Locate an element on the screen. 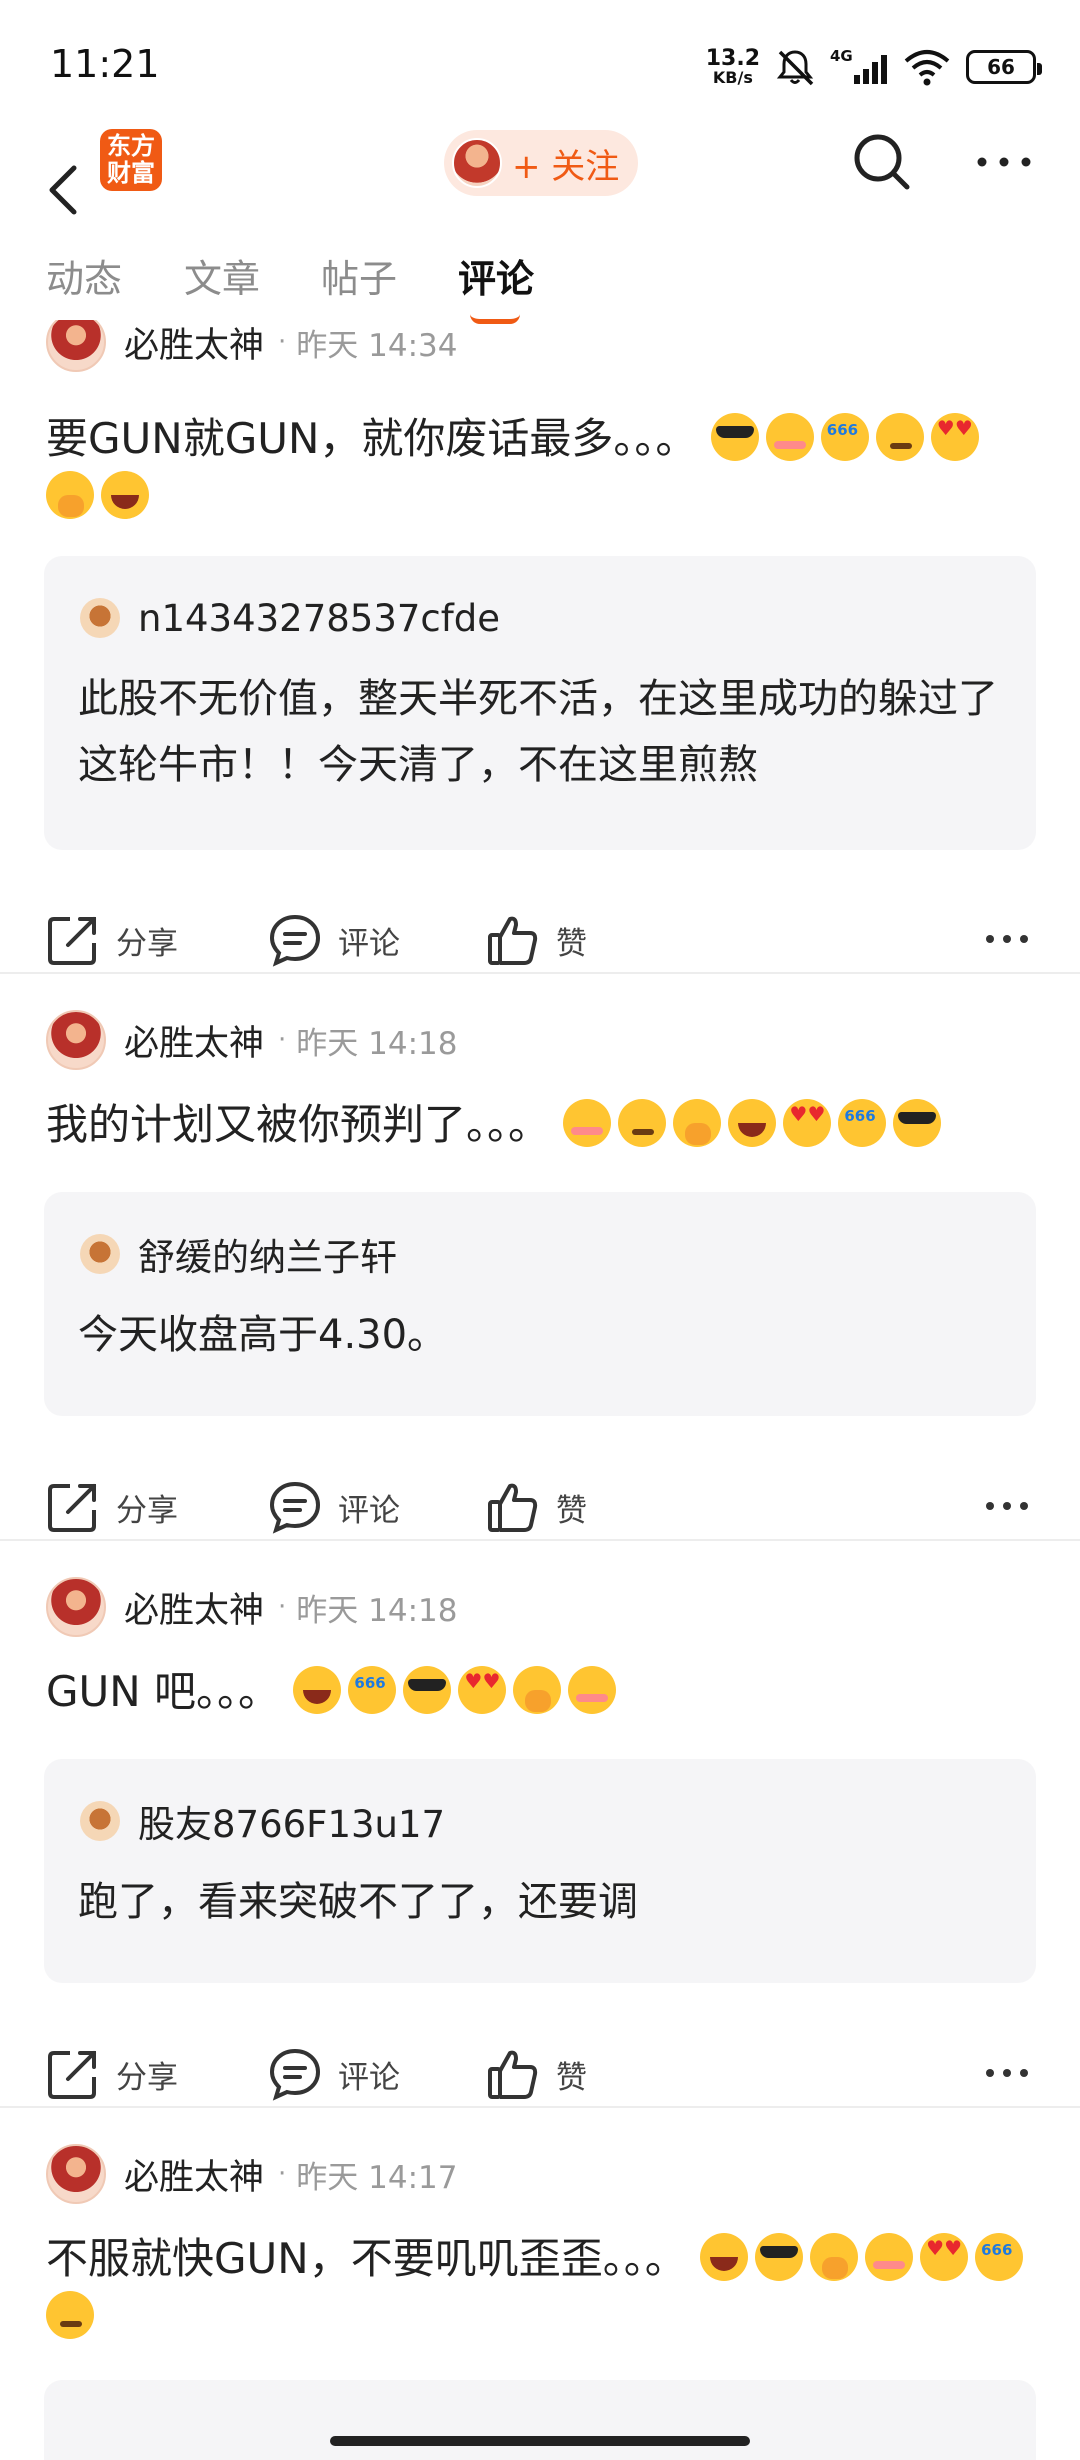 Image resolution: width=1080 pixels, height=2460 pixels. network-speed-unit: KB/s is located at coordinates (732, 77).